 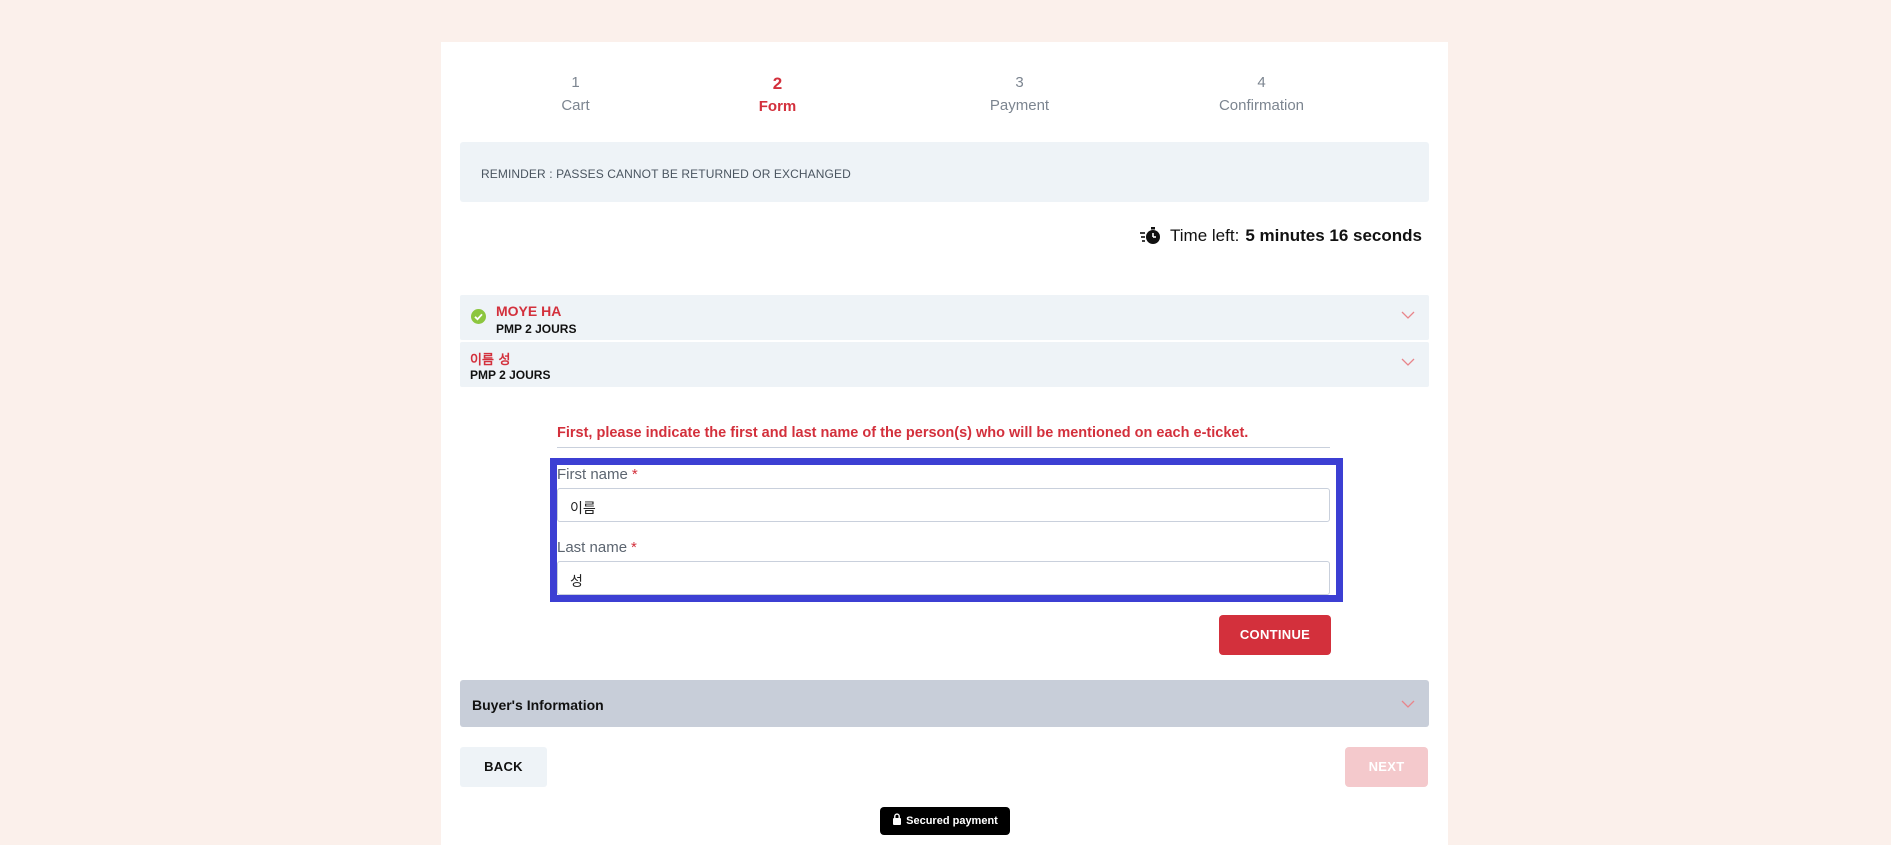 What do you see at coordinates (1386, 767) in the screenshot?
I see `next-button: NEXT` at bounding box center [1386, 767].